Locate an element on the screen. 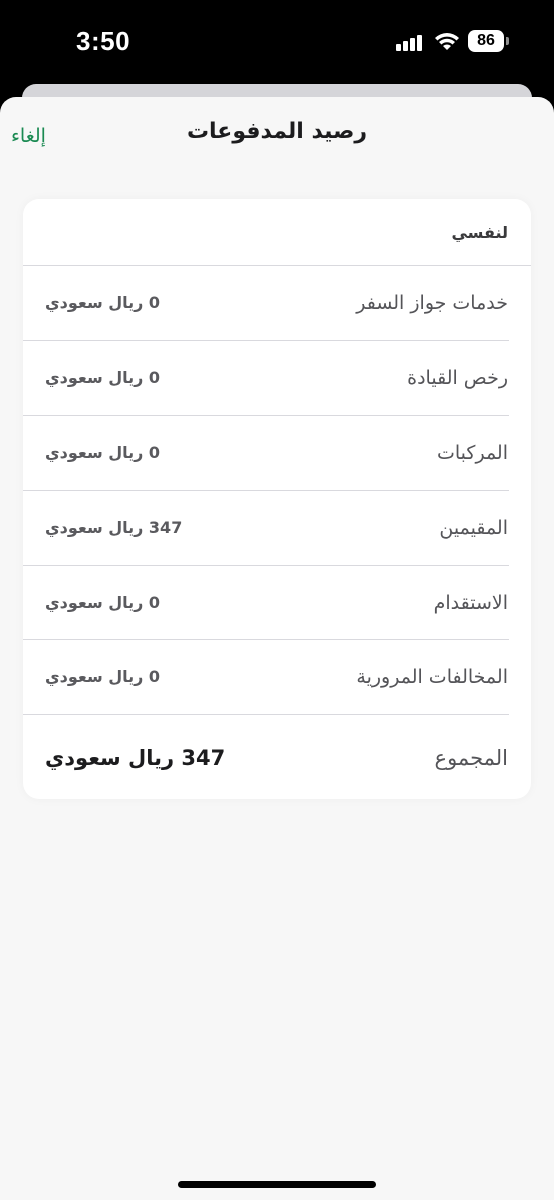 The width and height of the screenshot is (554, 1200). list-item: رخص القيادة 0 ريال سعودي is located at coordinates (277, 378).